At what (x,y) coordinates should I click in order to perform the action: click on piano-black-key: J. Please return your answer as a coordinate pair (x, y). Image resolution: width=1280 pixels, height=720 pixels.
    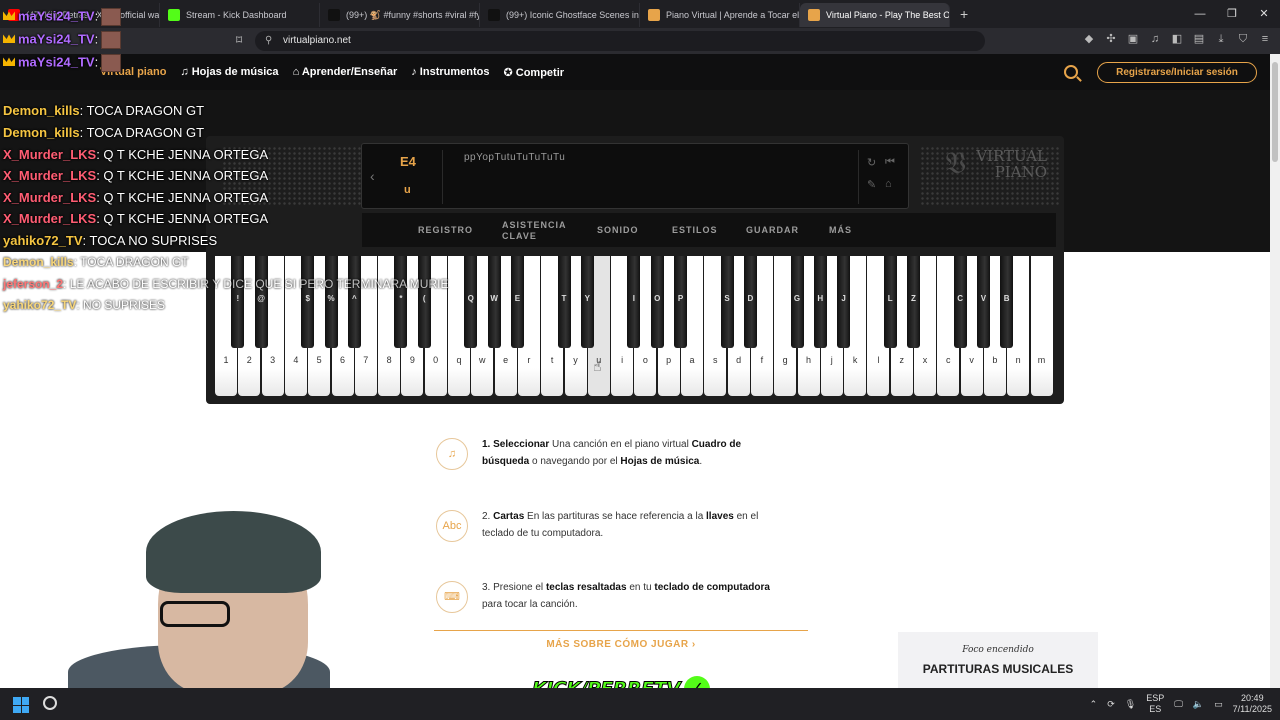
    Looking at the image, I should click on (844, 302).